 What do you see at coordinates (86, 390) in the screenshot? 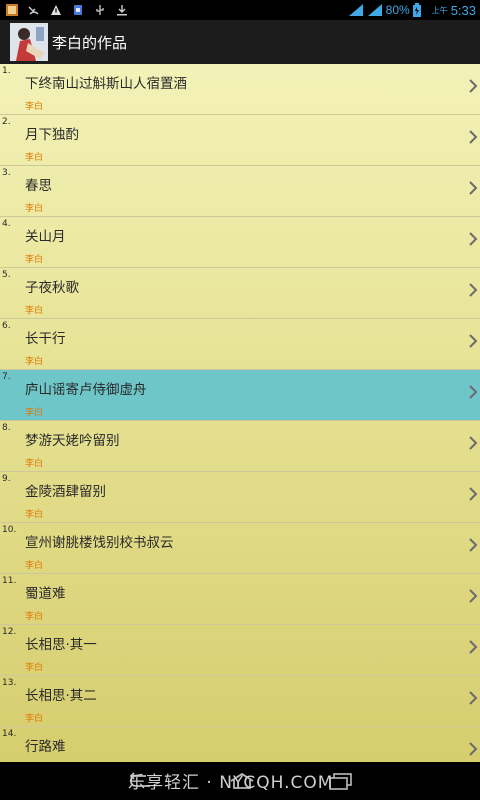
I see `poem-title: 庐山谣寄卢侍御虚舟` at bounding box center [86, 390].